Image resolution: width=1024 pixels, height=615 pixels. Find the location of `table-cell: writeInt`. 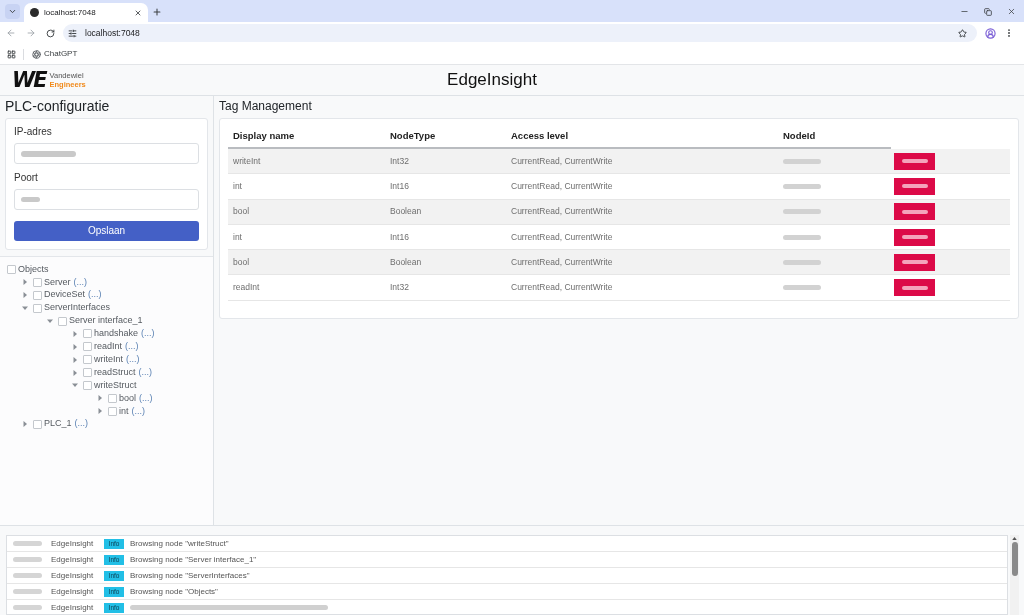

table-cell: writeInt is located at coordinates (247, 161).